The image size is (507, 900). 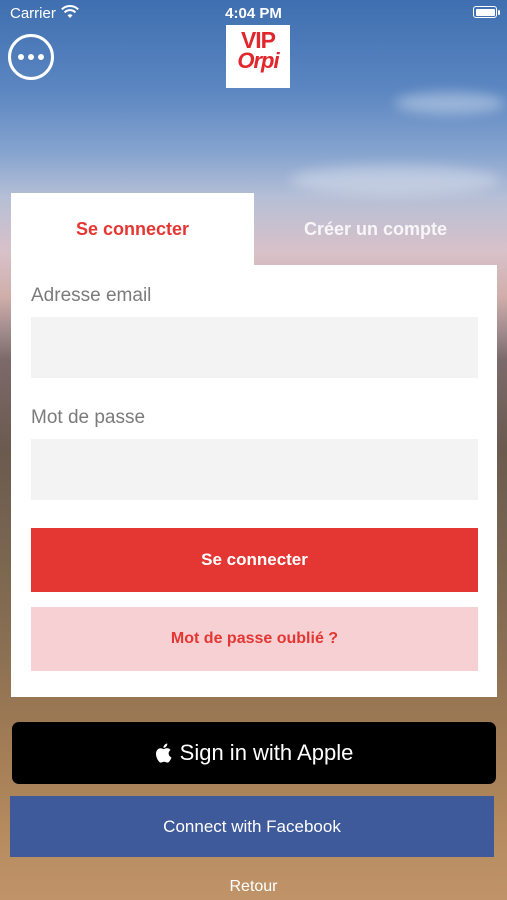 What do you see at coordinates (258, 60) in the screenshot?
I see `logo-line2: Orpi` at bounding box center [258, 60].